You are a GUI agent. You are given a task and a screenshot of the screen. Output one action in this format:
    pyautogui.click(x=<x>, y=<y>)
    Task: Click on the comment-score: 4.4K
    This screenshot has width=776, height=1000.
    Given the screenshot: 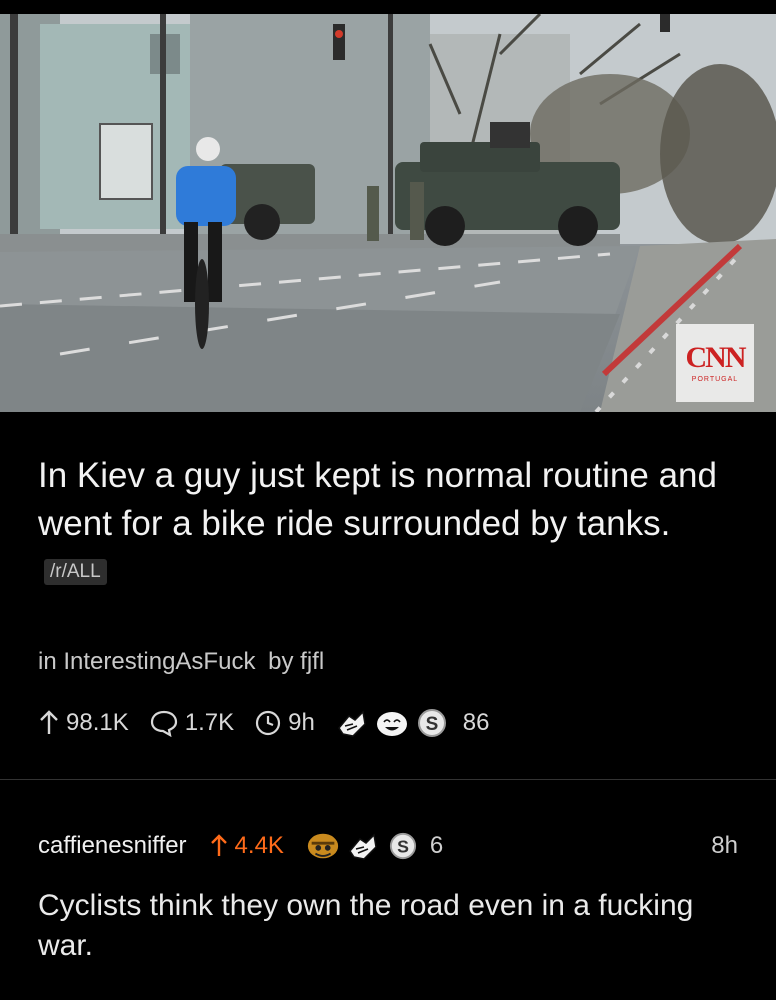 What is the action you would take?
    pyautogui.click(x=259, y=845)
    